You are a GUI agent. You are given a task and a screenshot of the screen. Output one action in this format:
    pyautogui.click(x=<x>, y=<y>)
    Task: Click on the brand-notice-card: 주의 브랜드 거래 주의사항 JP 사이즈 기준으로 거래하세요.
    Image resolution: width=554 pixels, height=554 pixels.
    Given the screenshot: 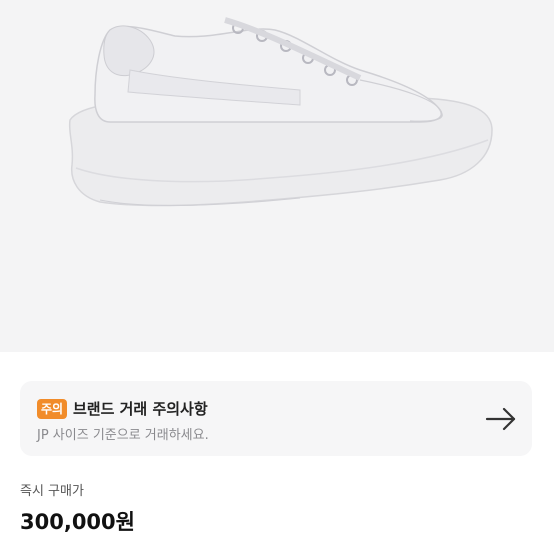 What is the action you would take?
    pyautogui.click(x=276, y=418)
    